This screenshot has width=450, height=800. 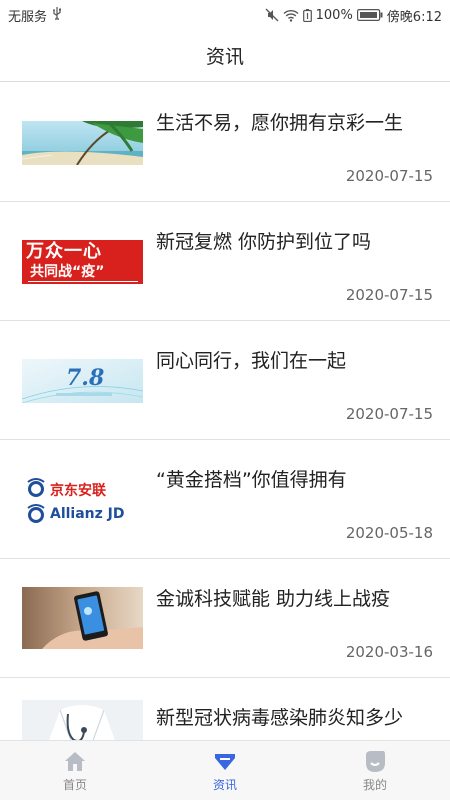 What do you see at coordinates (251, 480) in the screenshot?
I see `news-title: “黄金搭档”你值得拥有` at bounding box center [251, 480].